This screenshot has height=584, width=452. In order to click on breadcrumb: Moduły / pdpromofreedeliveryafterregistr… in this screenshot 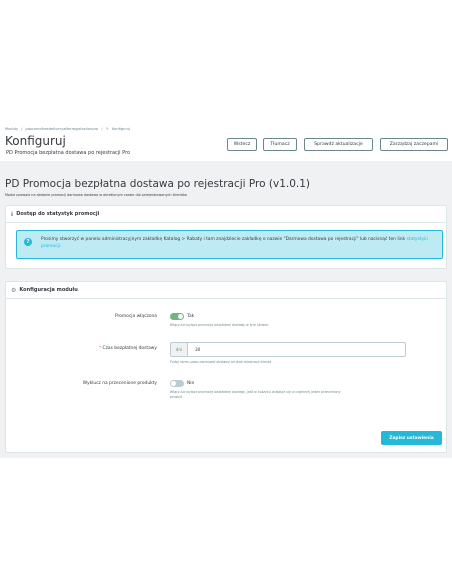, I will do `click(68, 129)`.